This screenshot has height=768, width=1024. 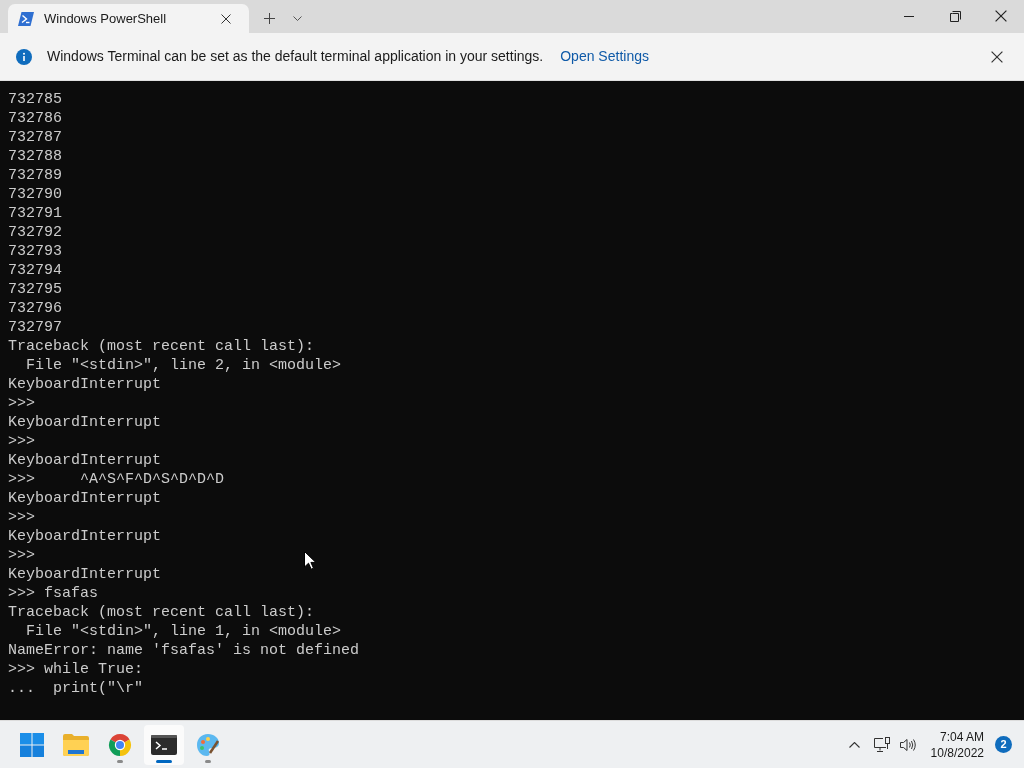 What do you see at coordinates (184, 650) in the screenshot?
I see `terminal-line: NameError: name 'fsafas' is not defined` at bounding box center [184, 650].